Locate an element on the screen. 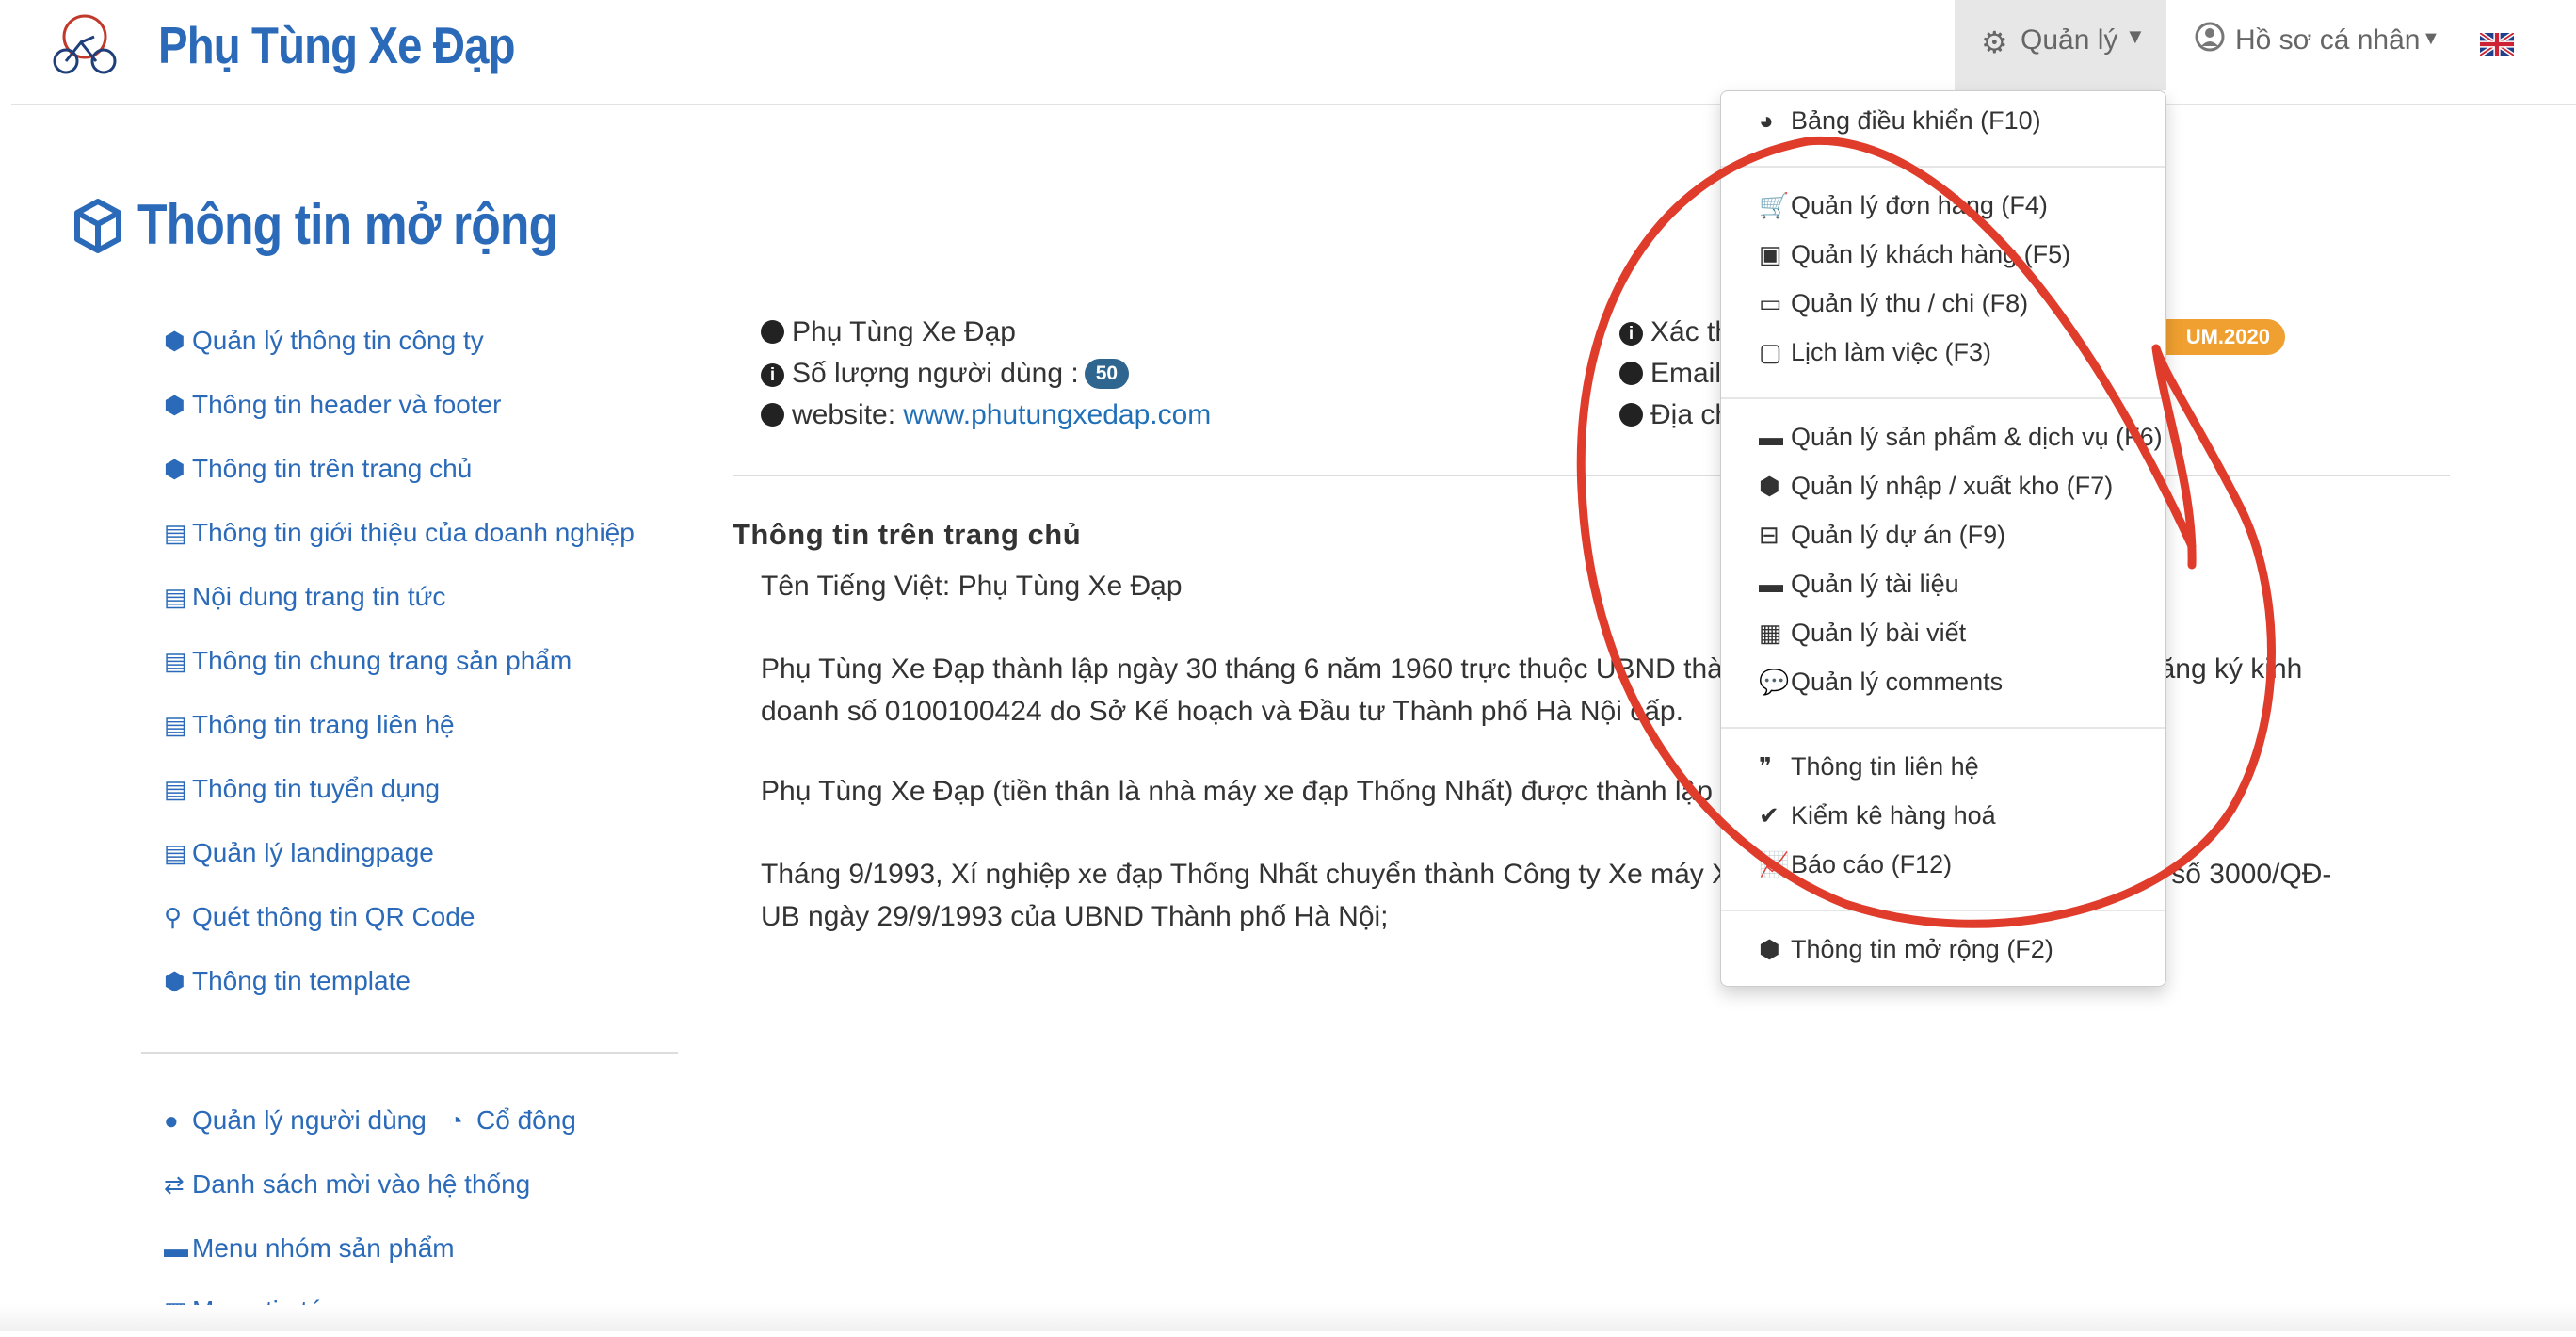  cart-icon: 🛒 is located at coordinates (1774, 205).